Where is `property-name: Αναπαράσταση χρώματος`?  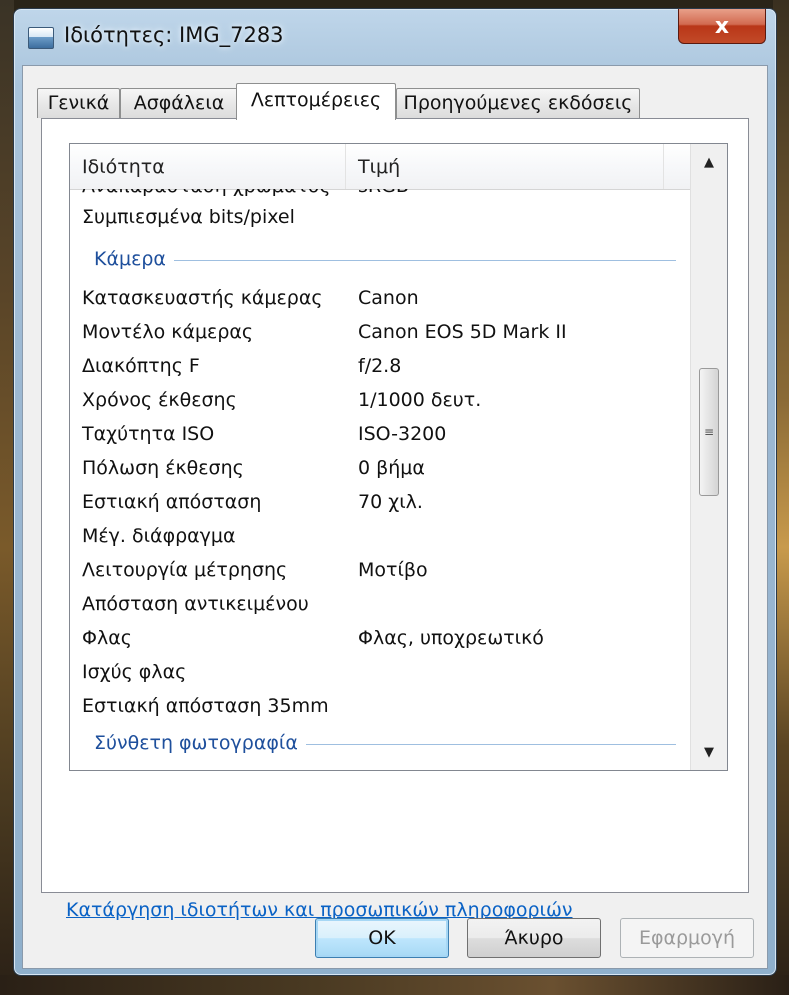
property-name: Αναπαράσταση χρώματος is located at coordinates (206, 193).